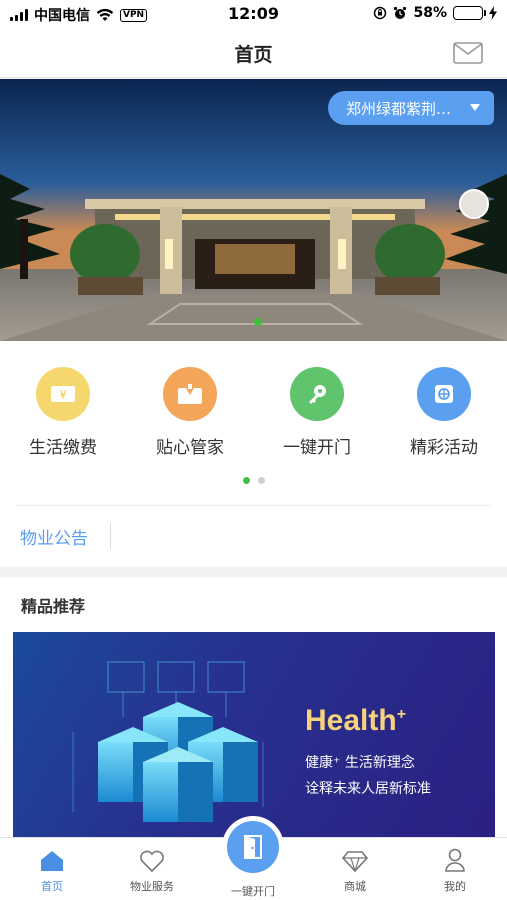 The height and width of the screenshot is (900, 507). Describe the element at coordinates (360, 763) in the screenshot. I see `promo-subtitle: 健康⁺ 生活新理念` at that location.